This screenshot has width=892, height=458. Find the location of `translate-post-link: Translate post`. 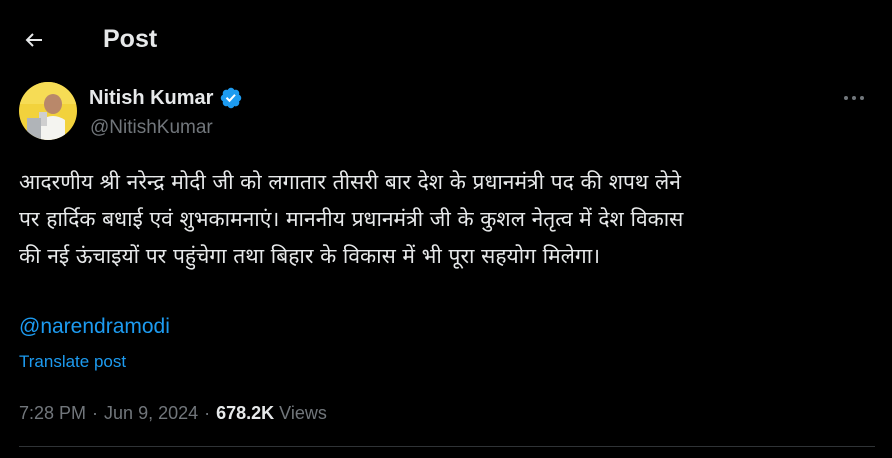

translate-post-link: Translate post is located at coordinates (72, 362).